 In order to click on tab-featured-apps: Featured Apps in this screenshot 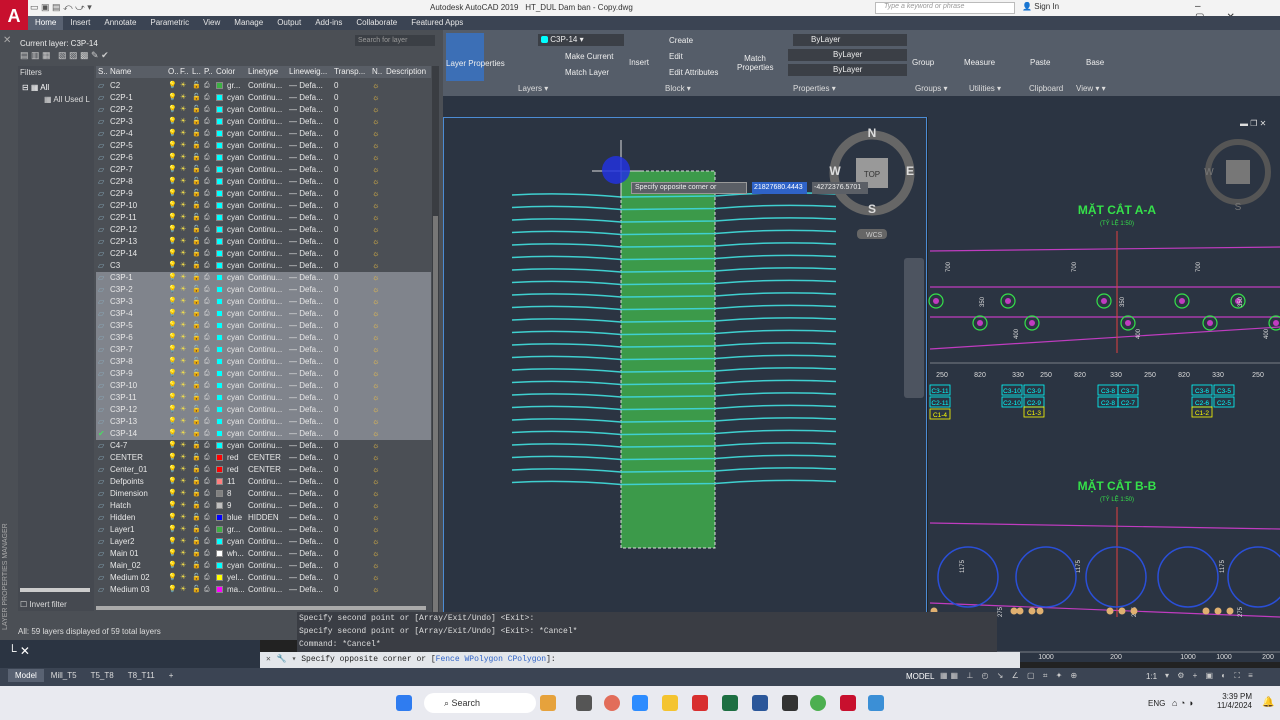, I will do `click(437, 23)`.